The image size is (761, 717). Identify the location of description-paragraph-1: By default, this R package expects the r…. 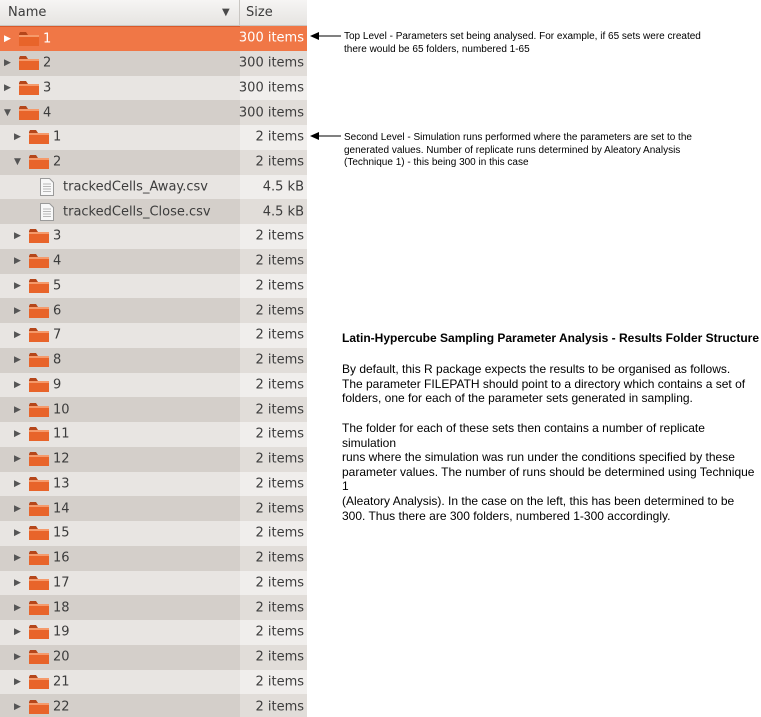
(543, 384).